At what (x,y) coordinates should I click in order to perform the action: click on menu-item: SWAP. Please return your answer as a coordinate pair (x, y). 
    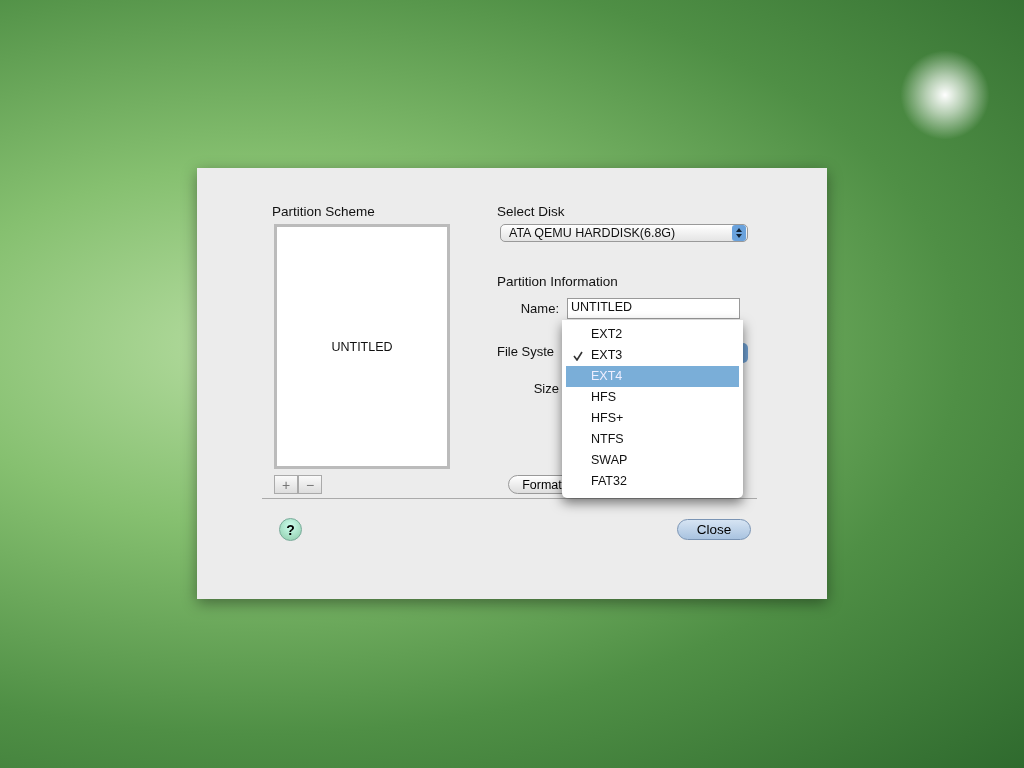
    Looking at the image, I should click on (652, 460).